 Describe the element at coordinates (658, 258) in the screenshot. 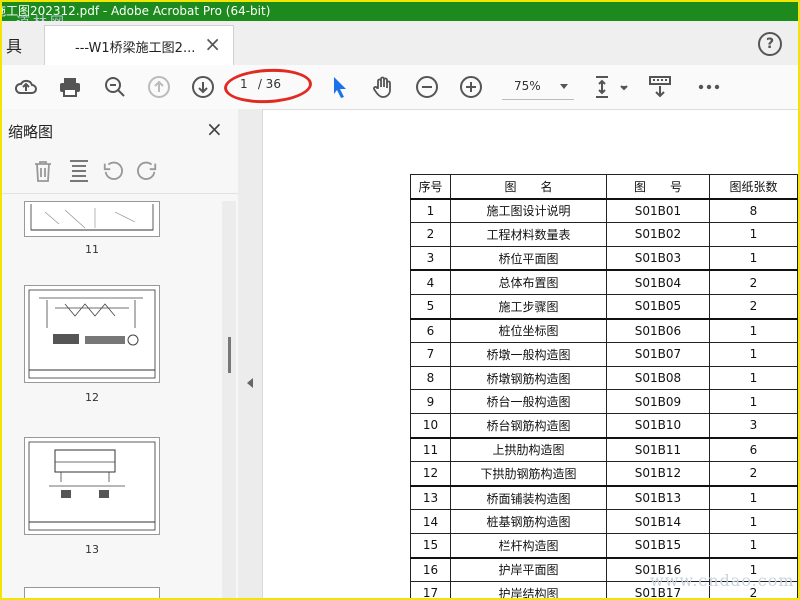

I see `drawing-number: S01B03` at that location.